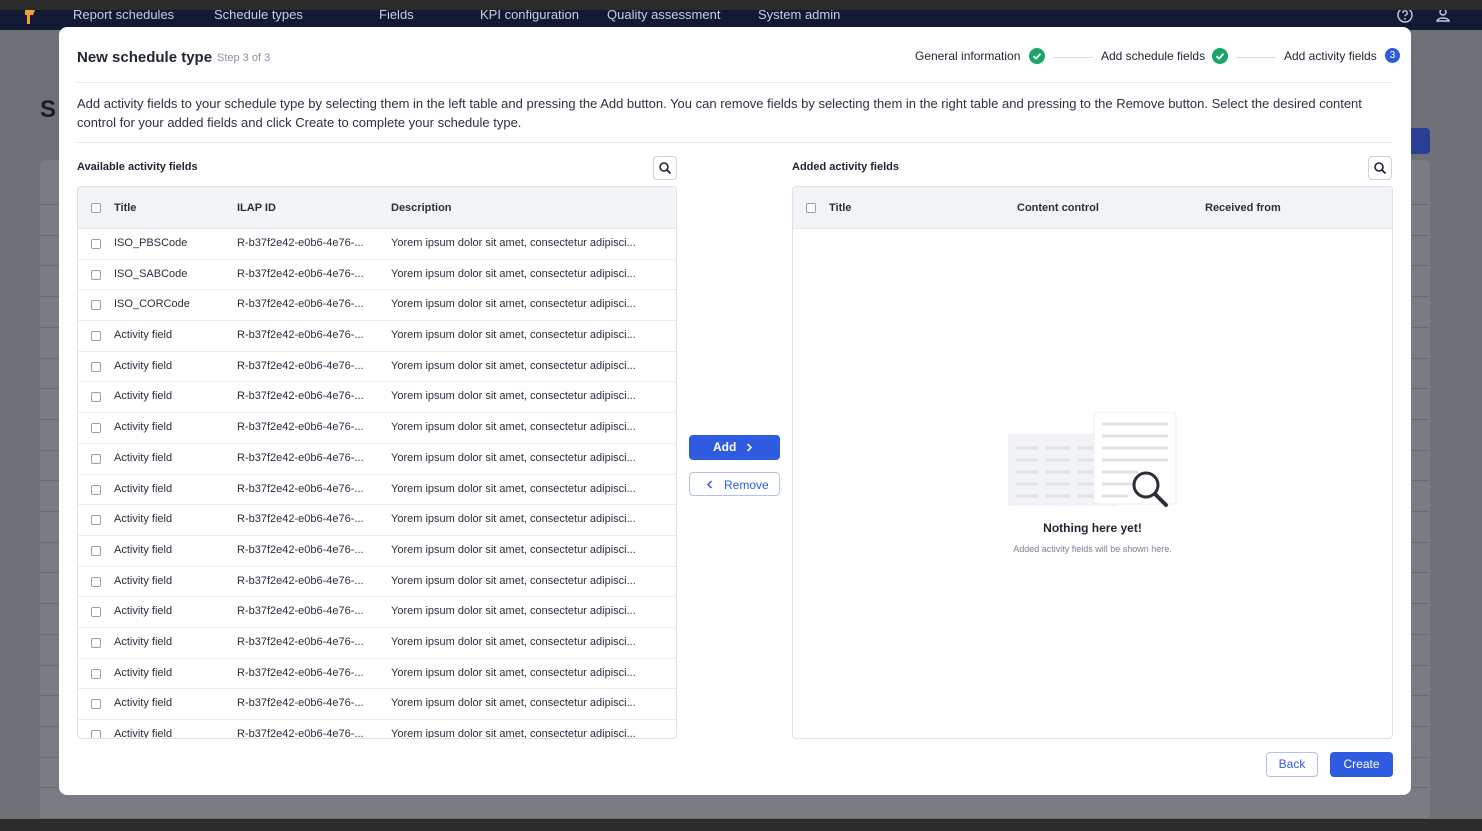  What do you see at coordinates (137, 167) in the screenshot?
I see `available-fields-title: Available activity fields` at bounding box center [137, 167].